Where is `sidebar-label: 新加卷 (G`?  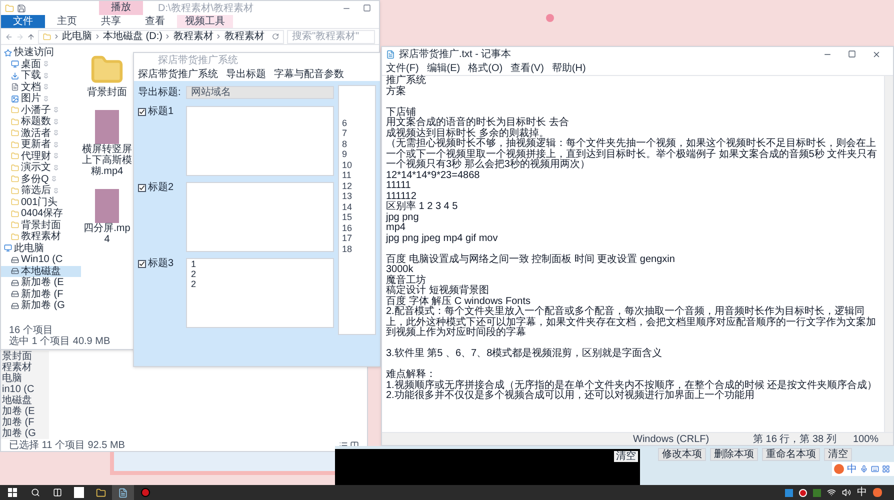
sidebar-label: 新加卷 (G is located at coordinates (43, 306).